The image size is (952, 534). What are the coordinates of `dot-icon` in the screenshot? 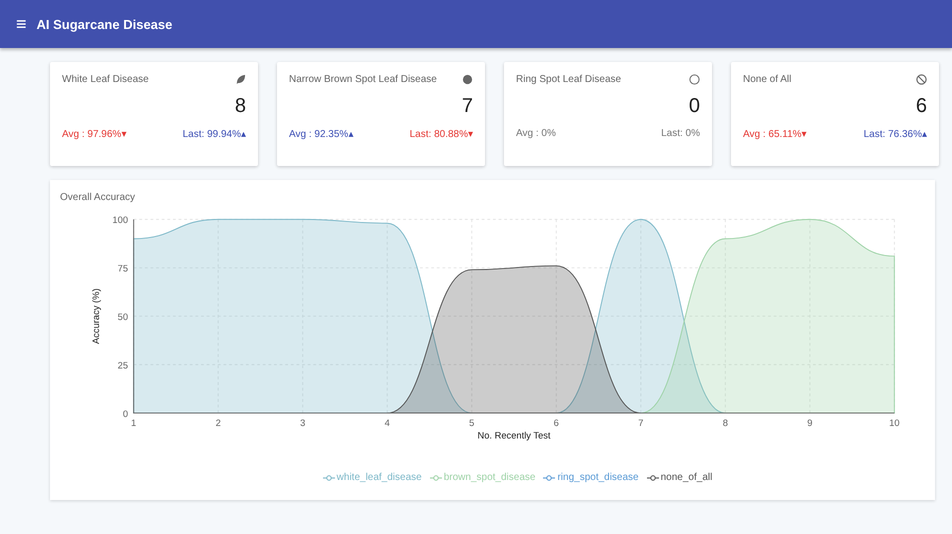 It's located at (467, 79).